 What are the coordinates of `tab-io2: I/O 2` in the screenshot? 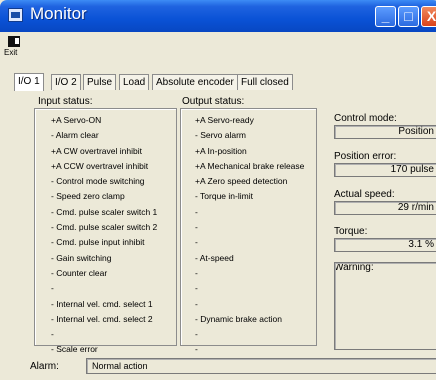 It's located at (66, 82).